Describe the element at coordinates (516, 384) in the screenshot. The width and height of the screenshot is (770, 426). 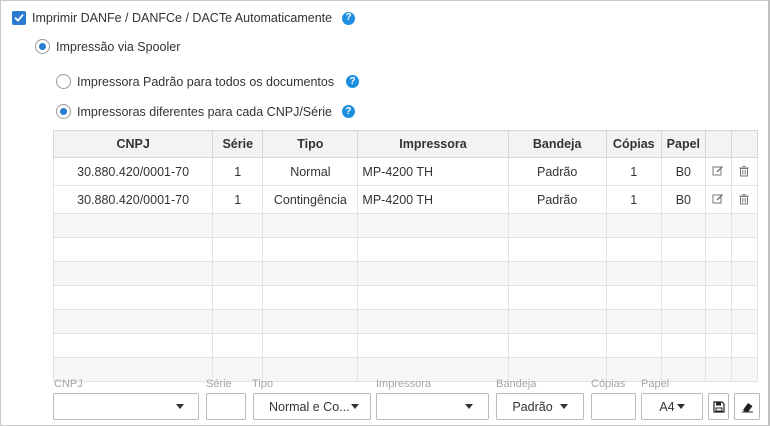
I see `bandeja-field-label: Bandeja` at that location.